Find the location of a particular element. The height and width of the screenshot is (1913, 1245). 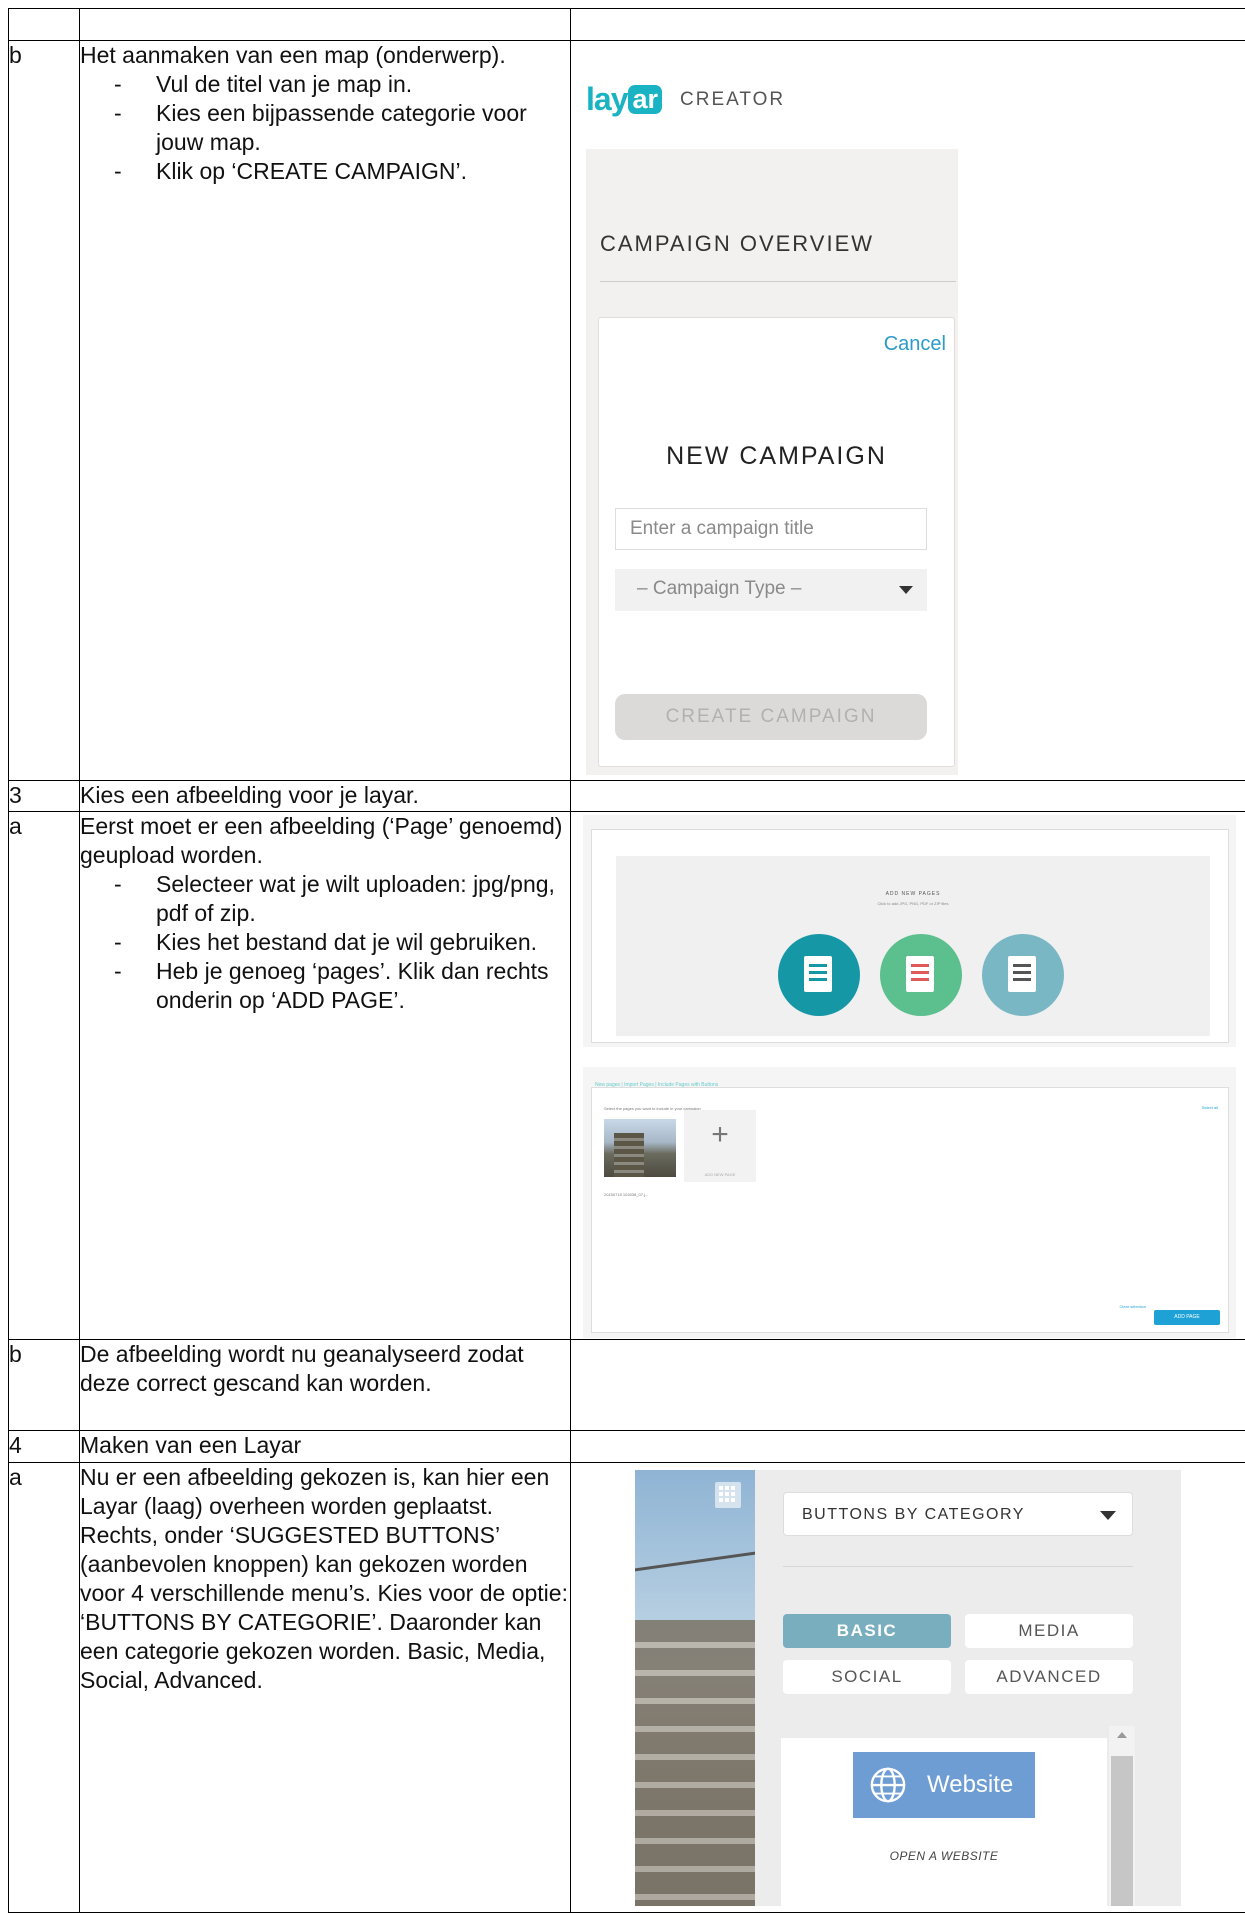

image-file-icon is located at coordinates (819, 975).